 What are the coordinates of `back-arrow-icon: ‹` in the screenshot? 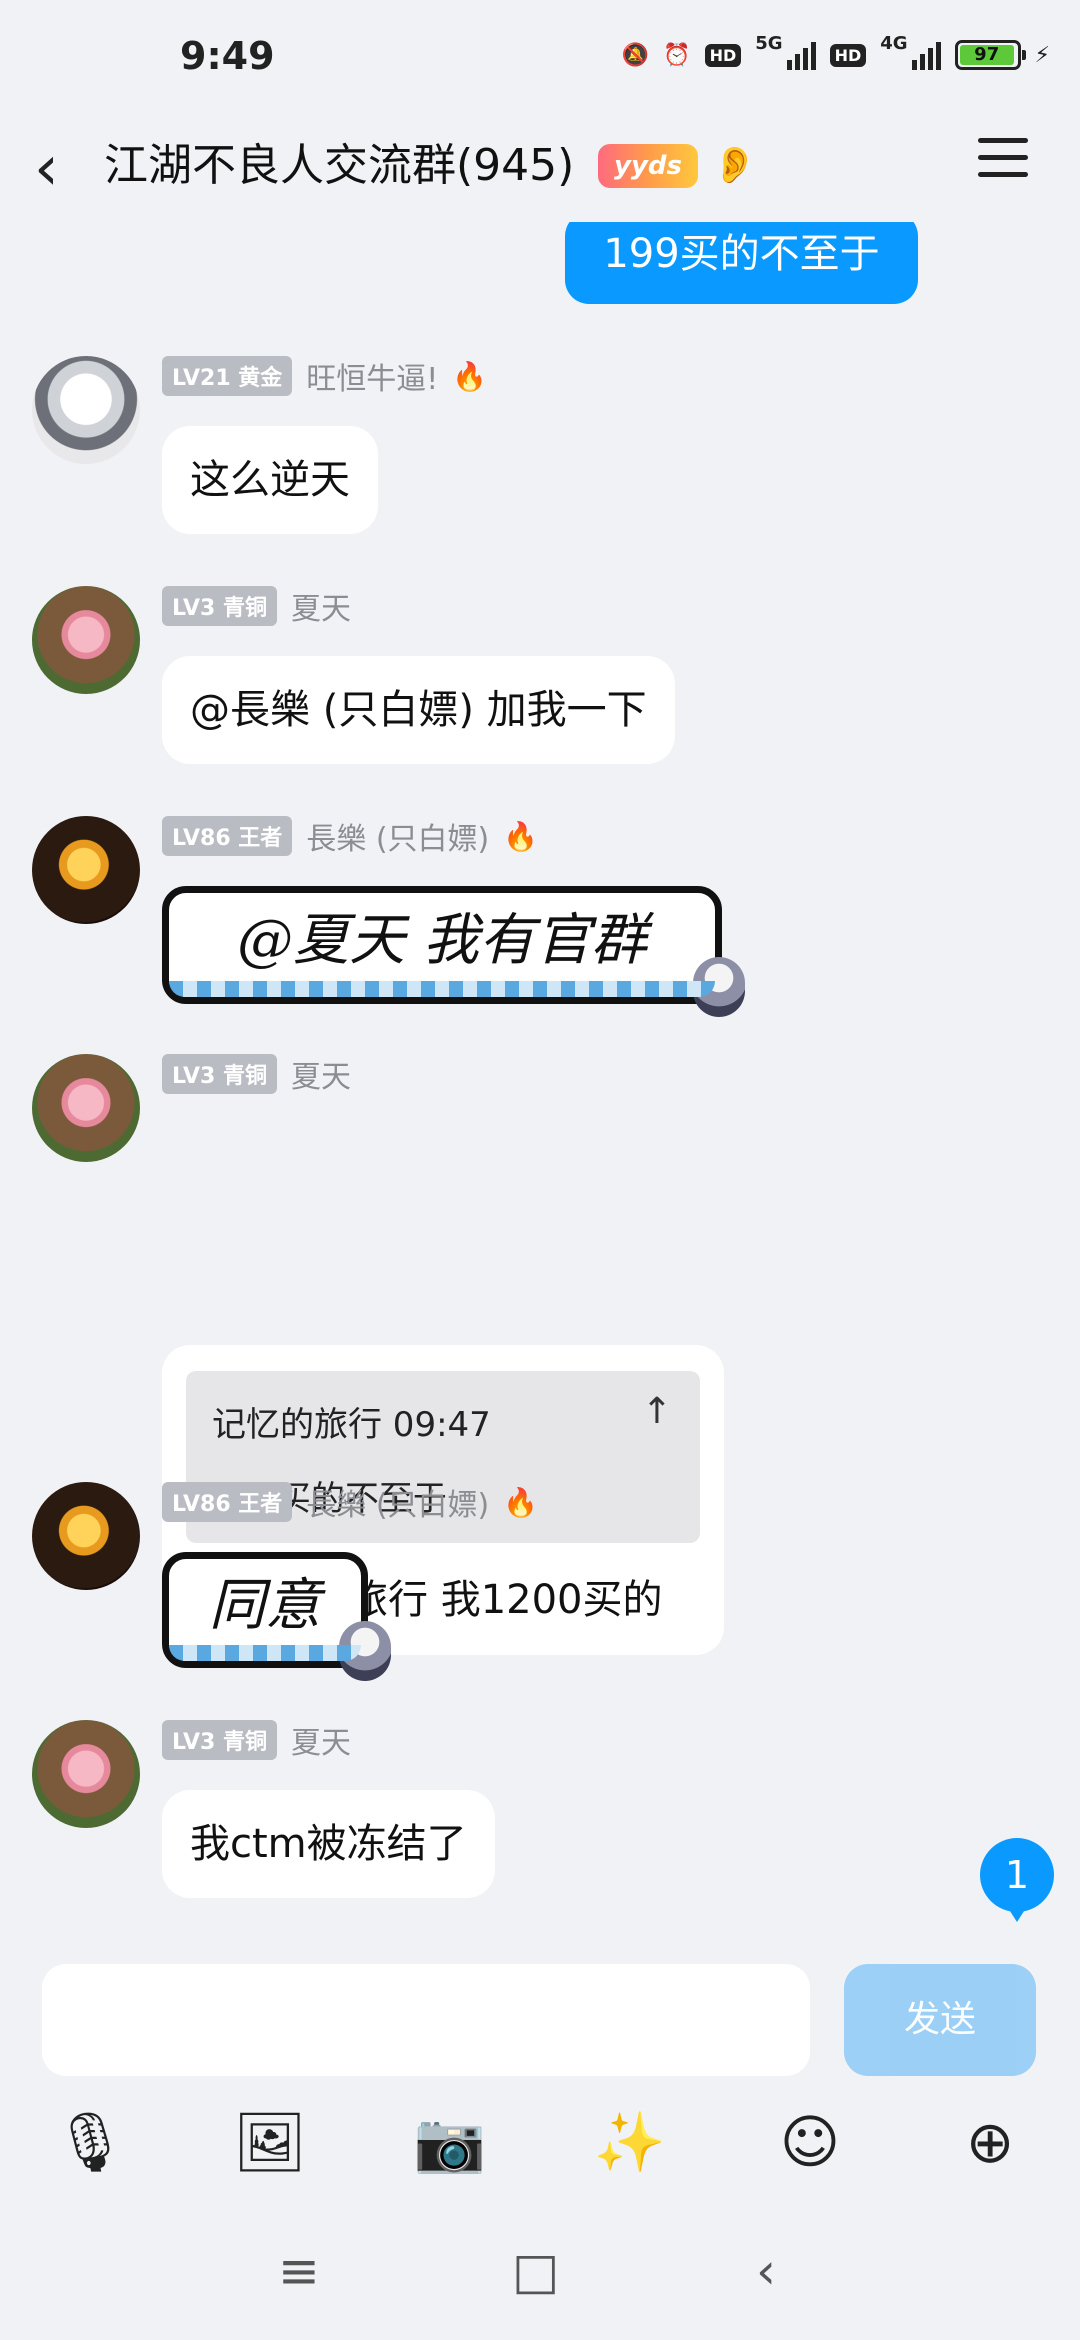 It's located at (46, 168).